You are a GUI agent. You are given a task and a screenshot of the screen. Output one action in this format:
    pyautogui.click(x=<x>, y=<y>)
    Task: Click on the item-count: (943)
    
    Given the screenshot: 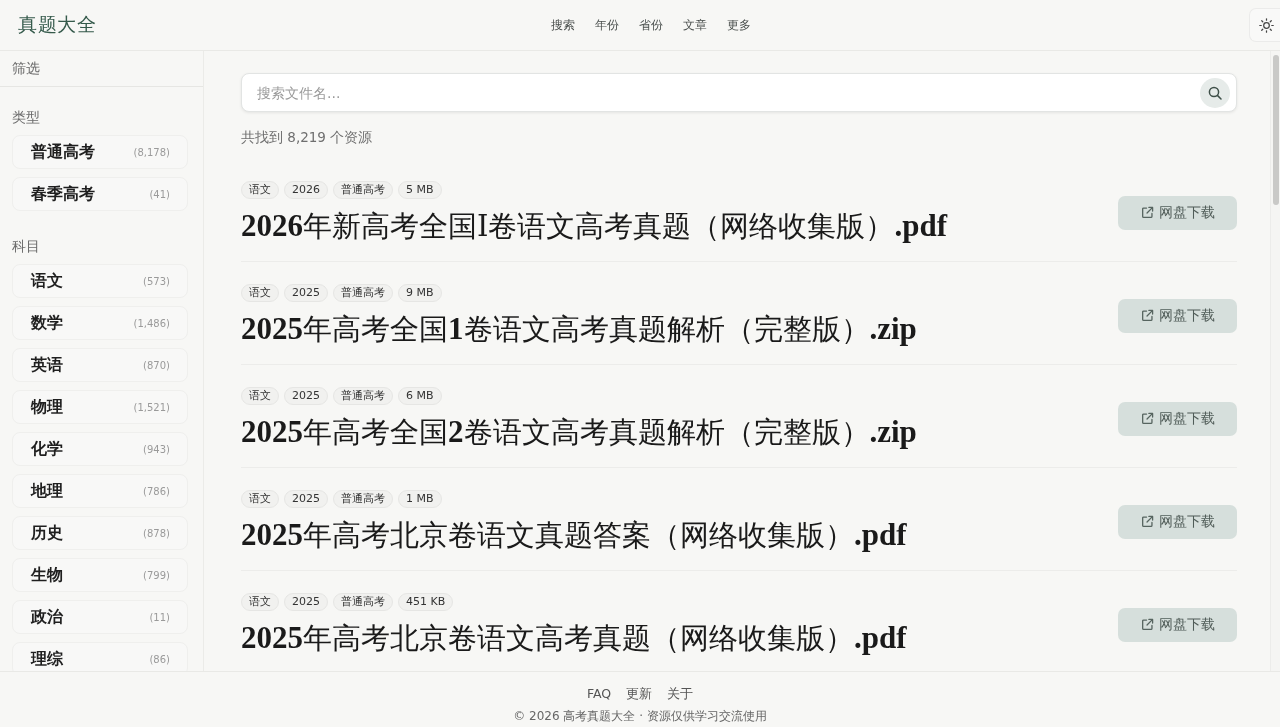 What is the action you would take?
    pyautogui.click(x=156, y=449)
    